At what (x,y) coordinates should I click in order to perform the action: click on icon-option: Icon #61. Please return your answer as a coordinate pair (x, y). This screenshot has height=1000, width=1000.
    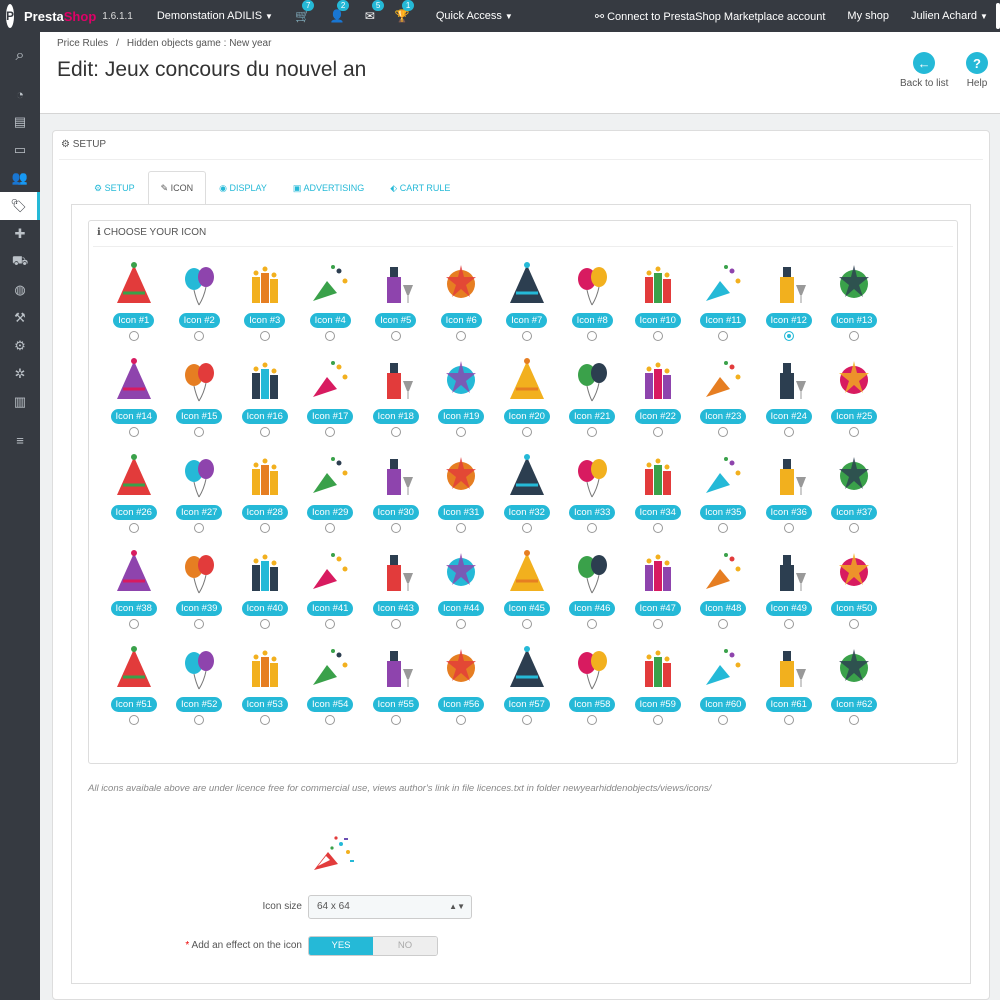
    Looking at the image, I should click on (789, 691).